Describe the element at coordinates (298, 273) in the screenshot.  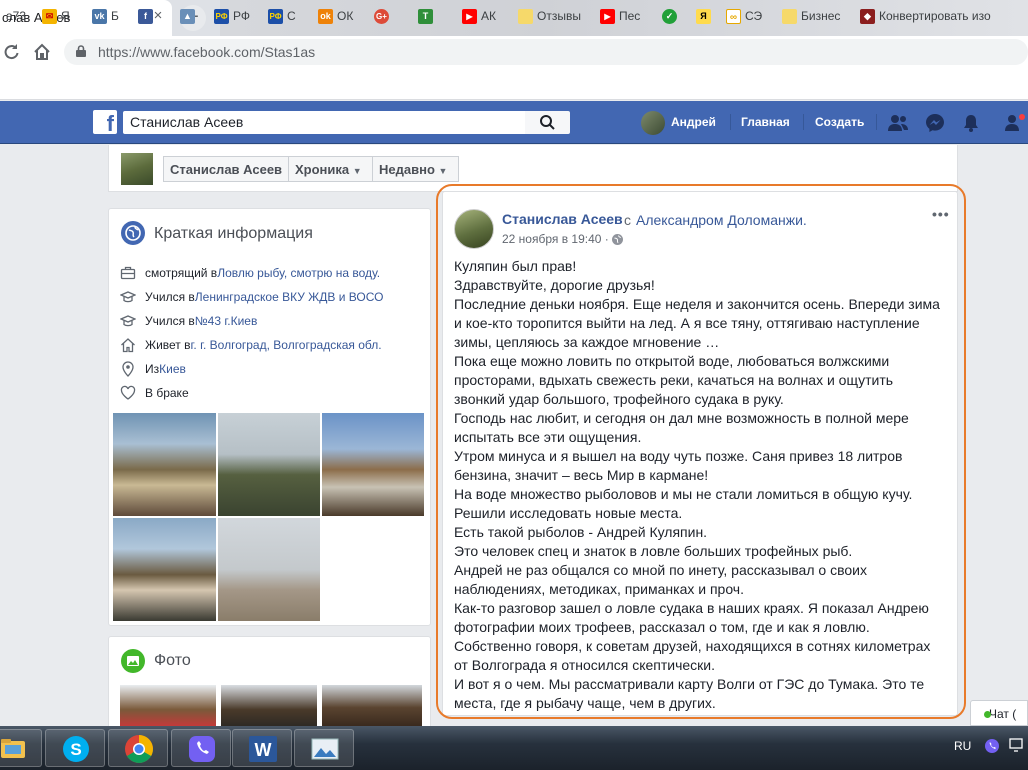
I see `work-link: Ловлю рыбу, смотрю на воду.` at that location.